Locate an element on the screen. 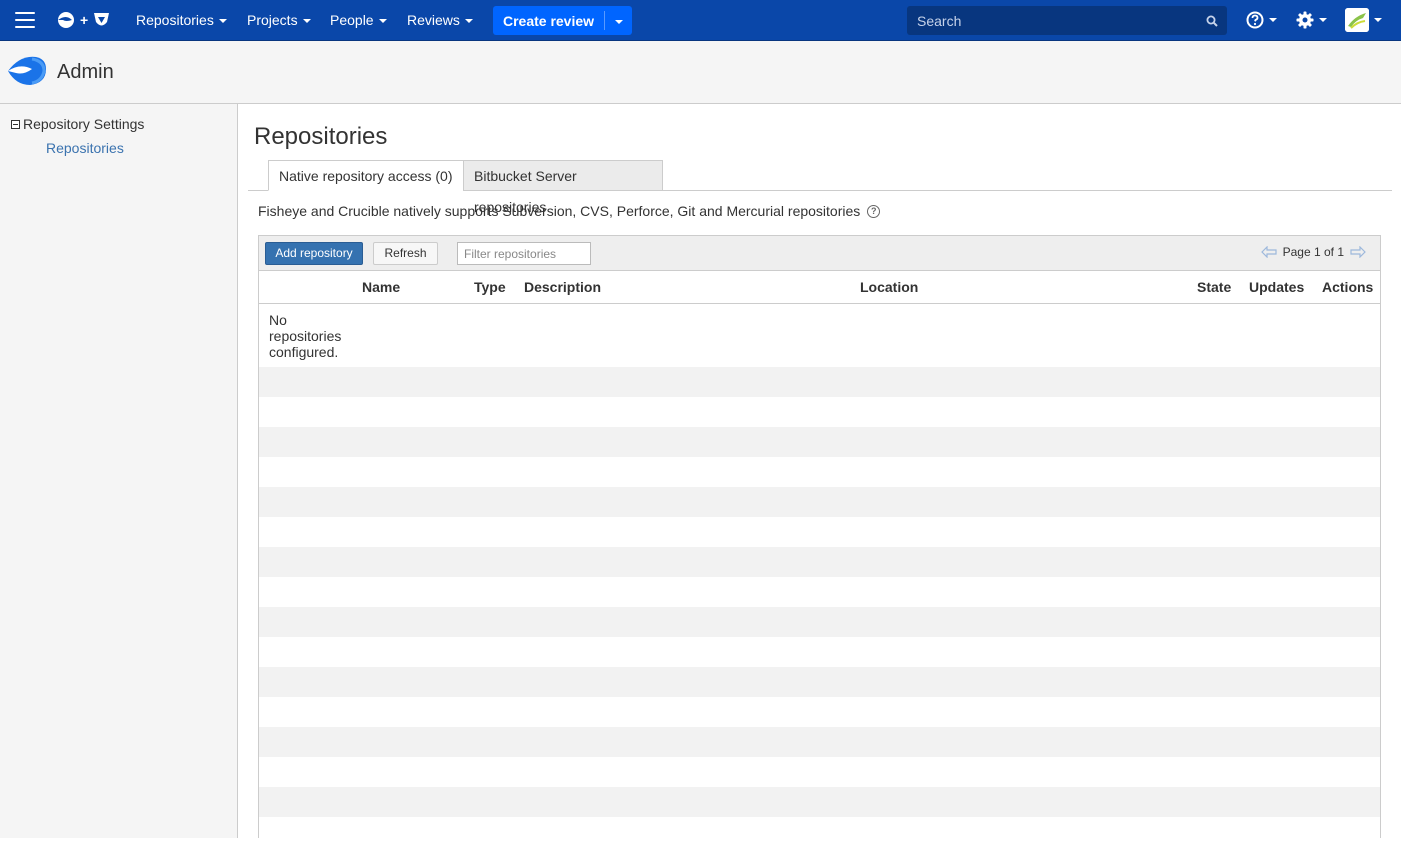 The height and width of the screenshot is (847, 1401). fisheye-crucible-logo-icon is located at coordinates (27, 70).